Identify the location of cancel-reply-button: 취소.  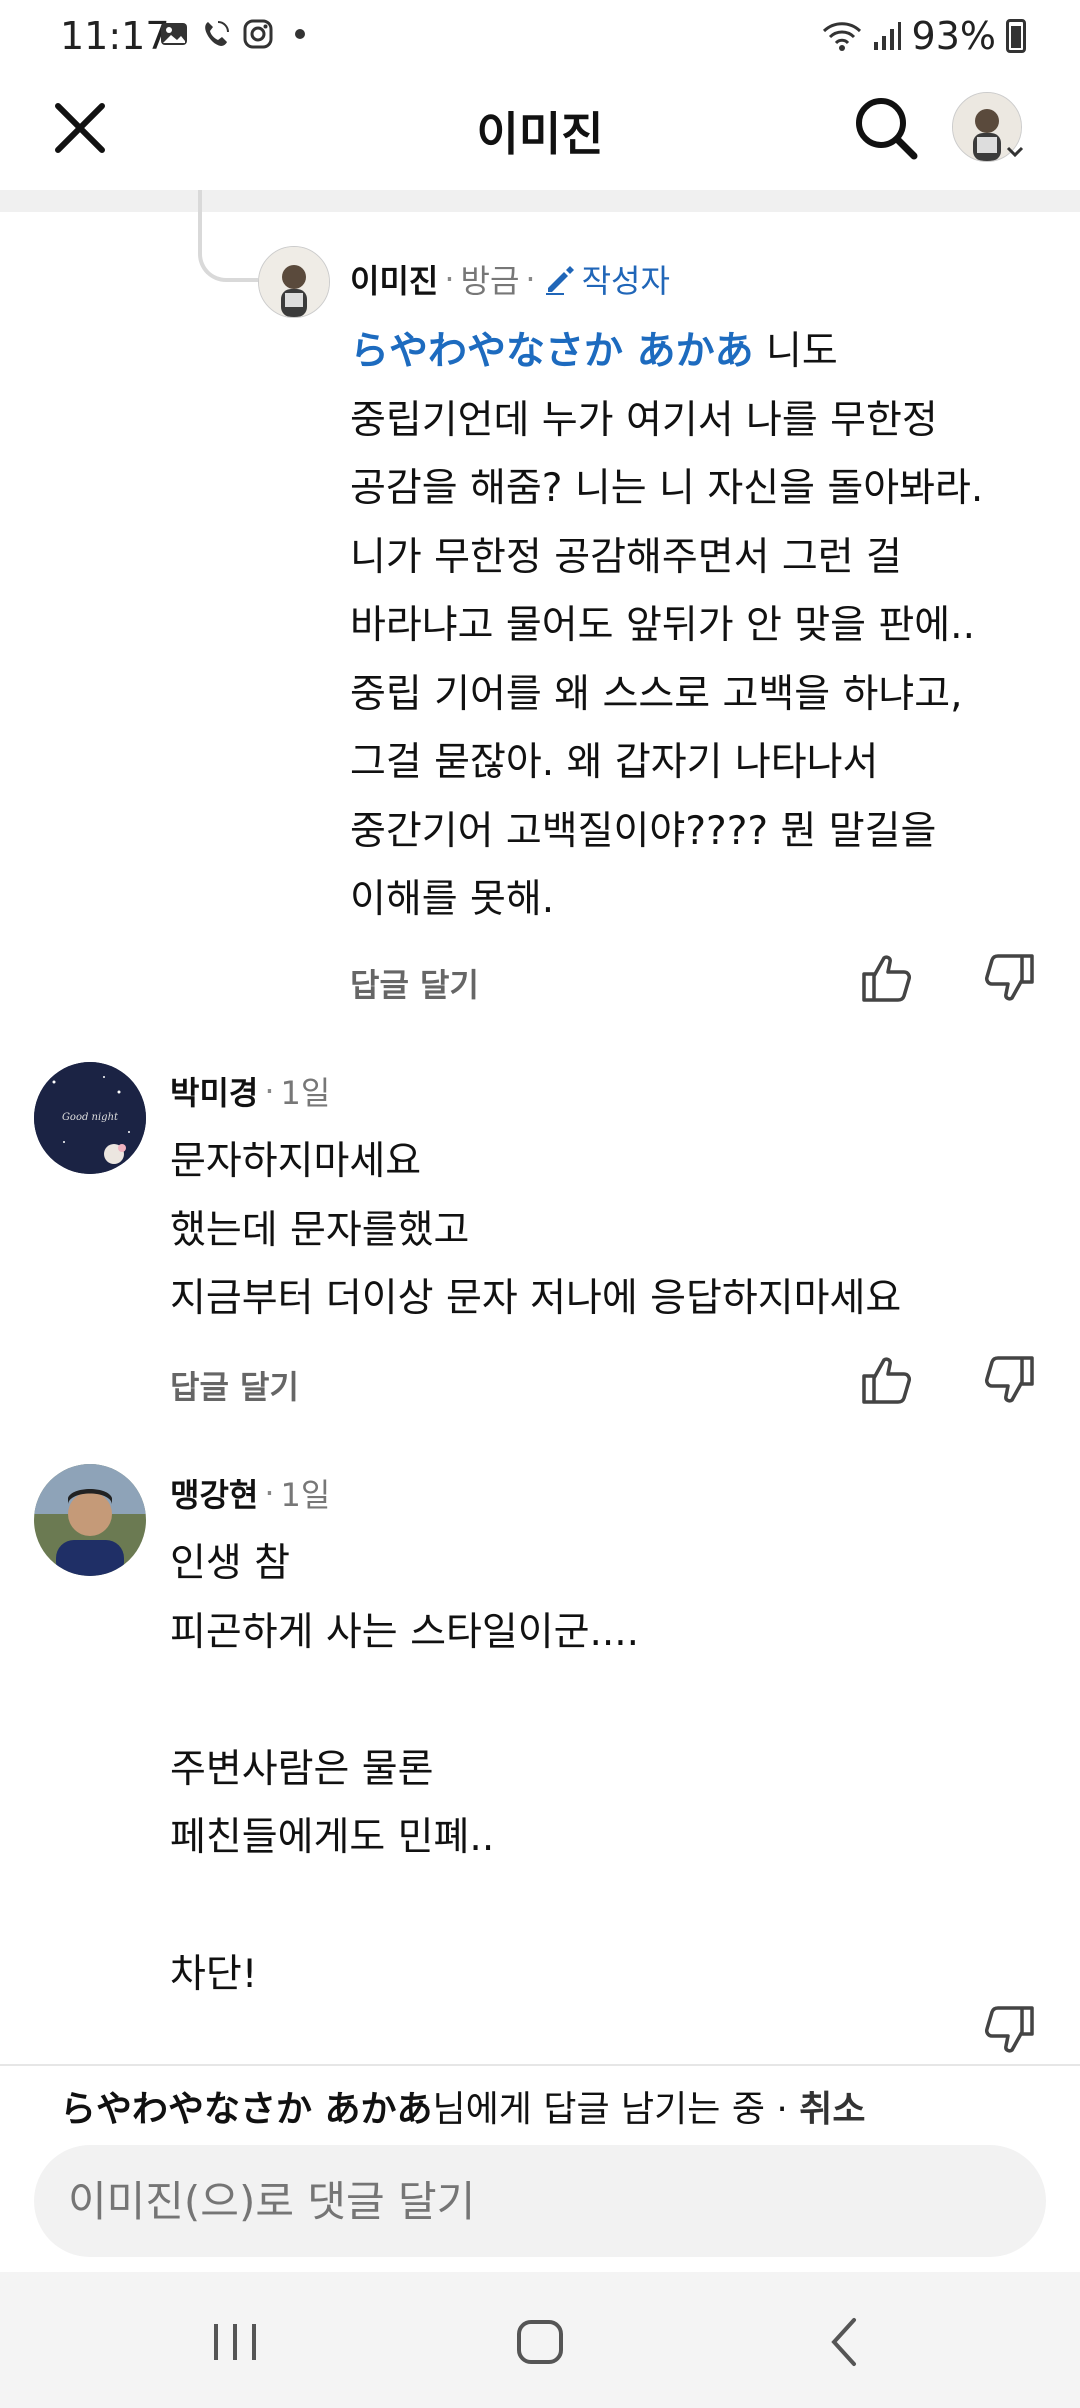
(832, 2109).